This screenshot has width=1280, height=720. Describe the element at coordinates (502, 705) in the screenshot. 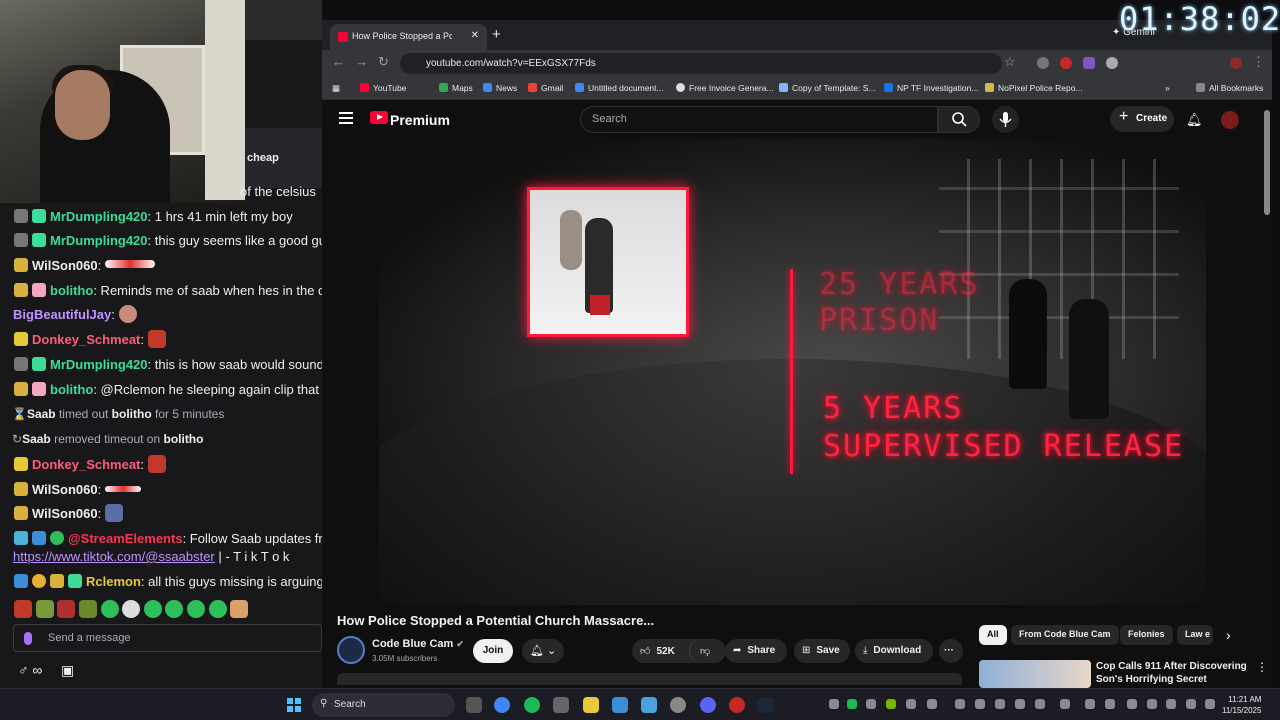

I see `chrome-icon` at that location.